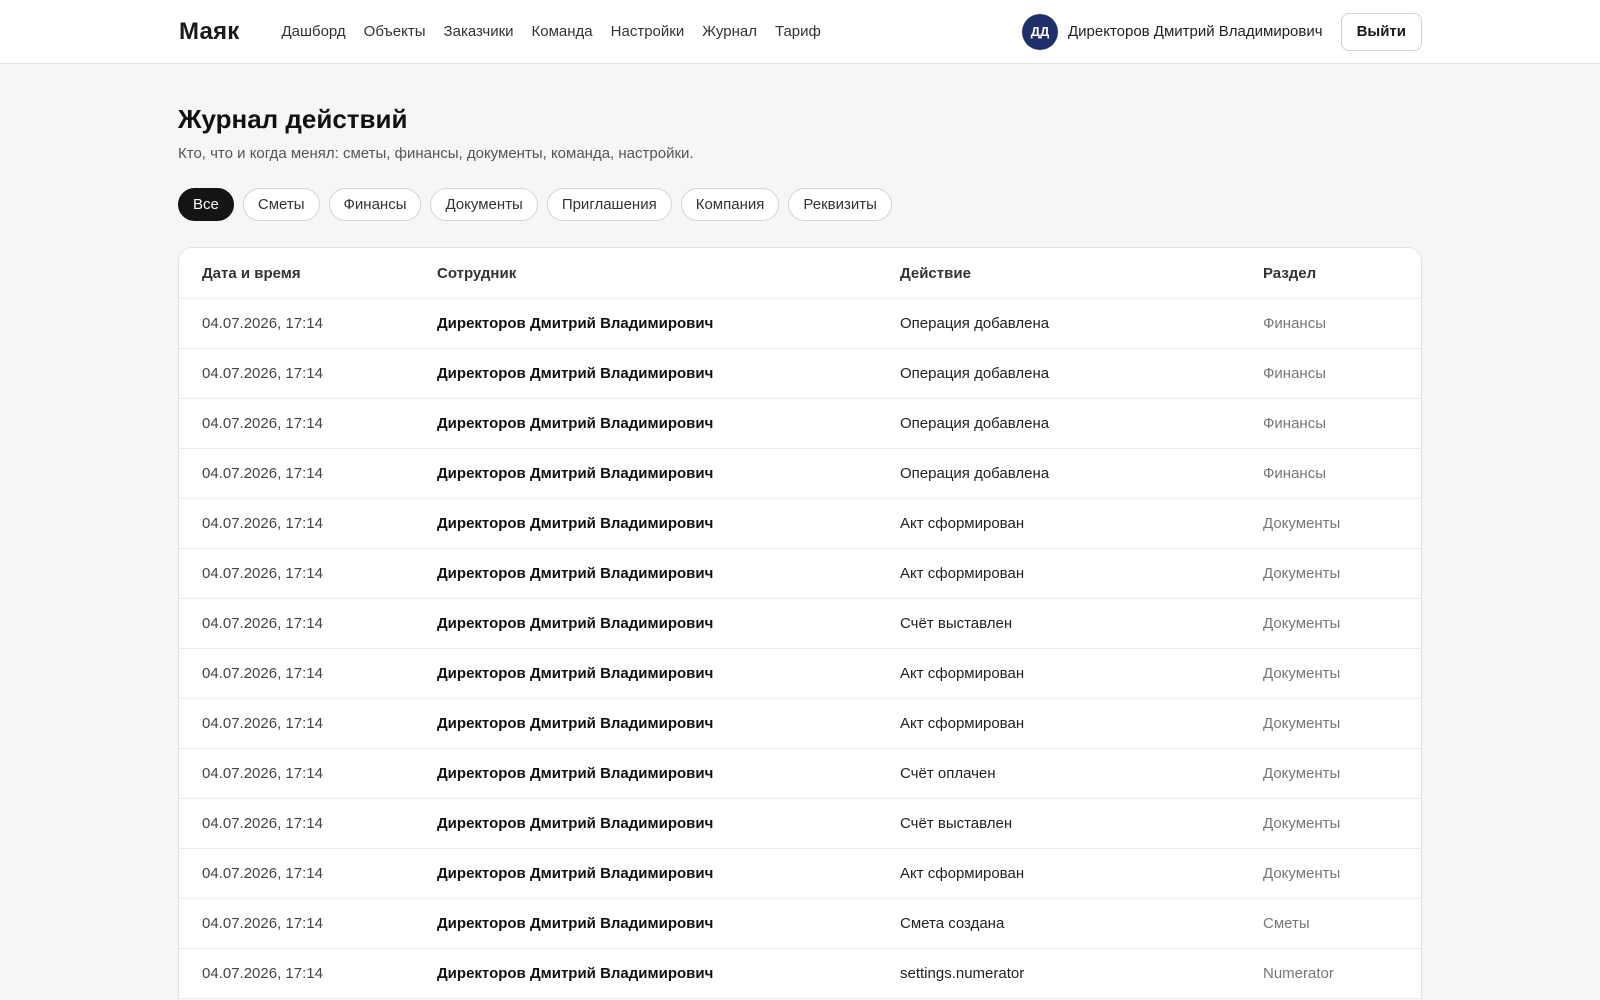  I want to click on nav-journal: Журнал, so click(729, 31).